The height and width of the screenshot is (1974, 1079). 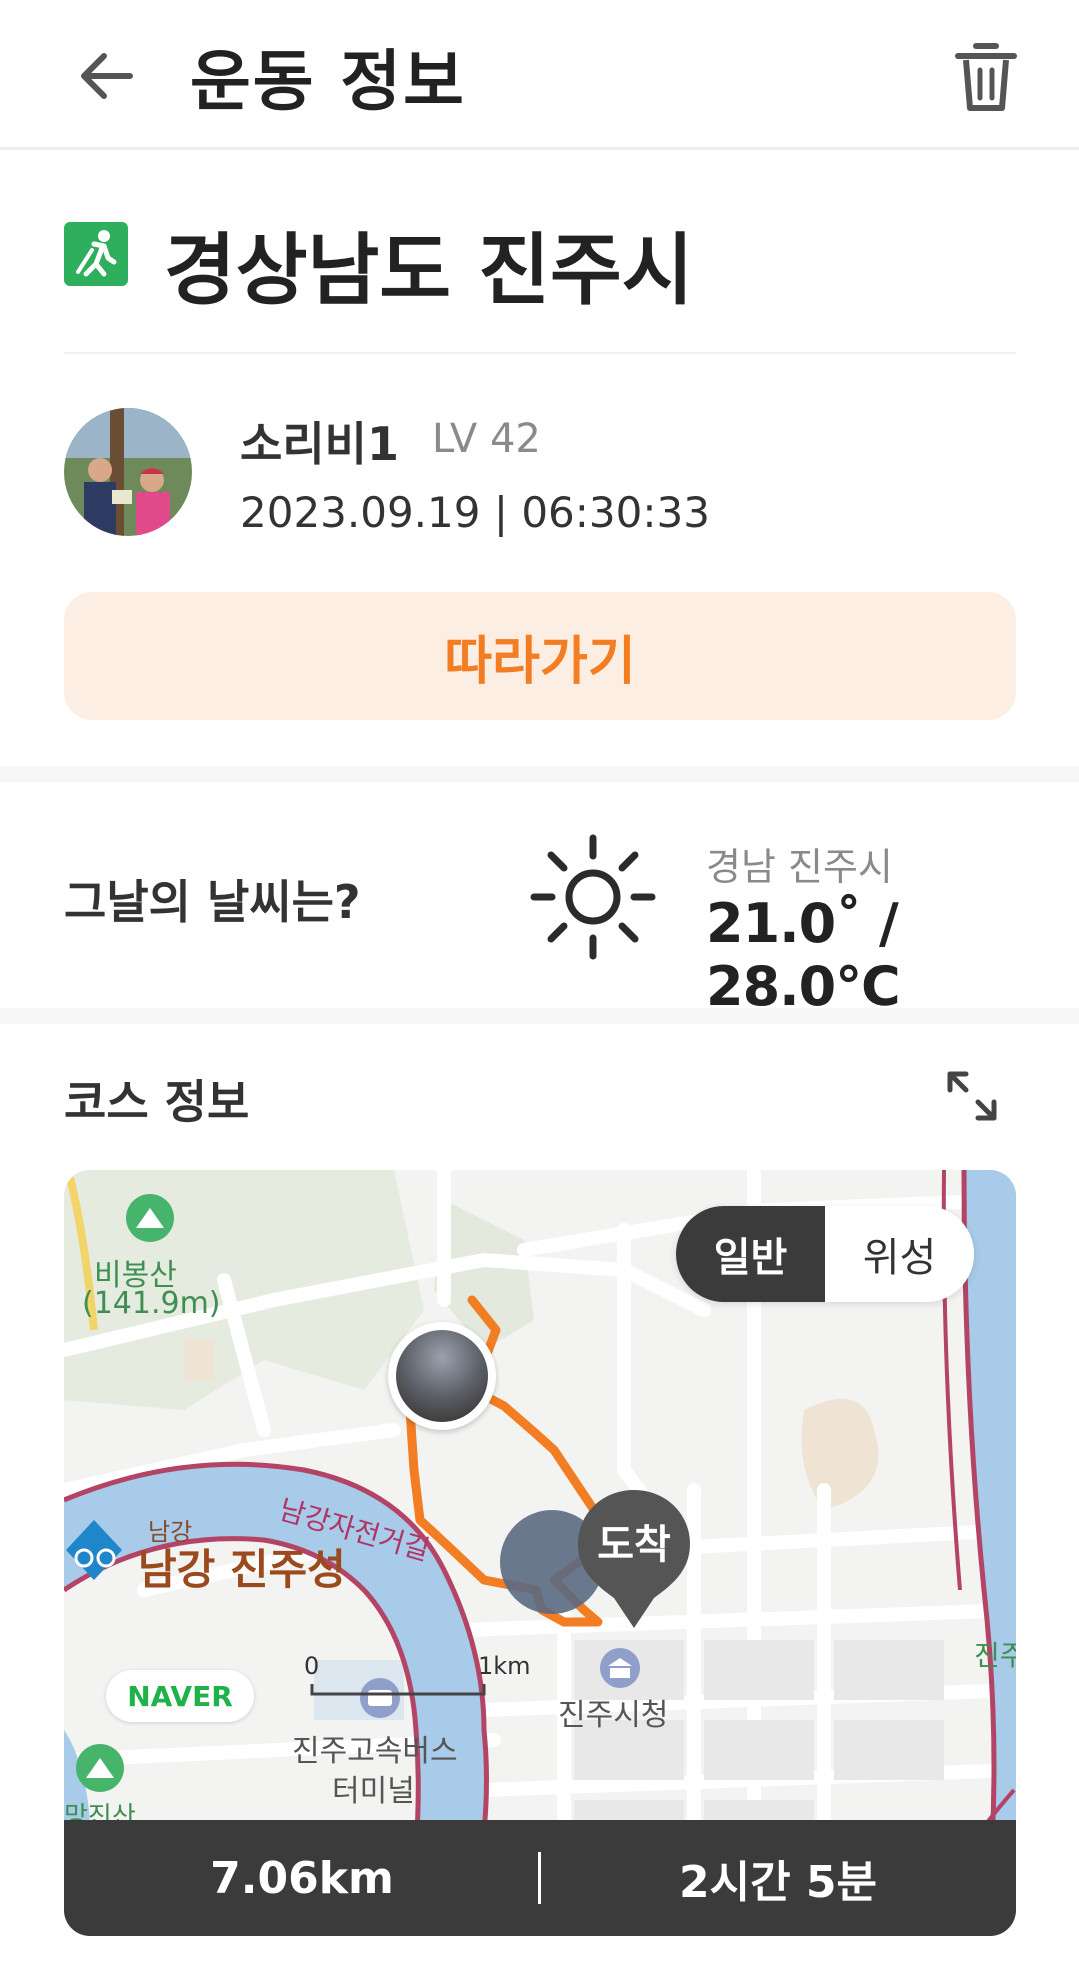 What do you see at coordinates (375, 1751) in the screenshot?
I see `map-label-bus-terminal: 진주고속버스` at bounding box center [375, 1751].